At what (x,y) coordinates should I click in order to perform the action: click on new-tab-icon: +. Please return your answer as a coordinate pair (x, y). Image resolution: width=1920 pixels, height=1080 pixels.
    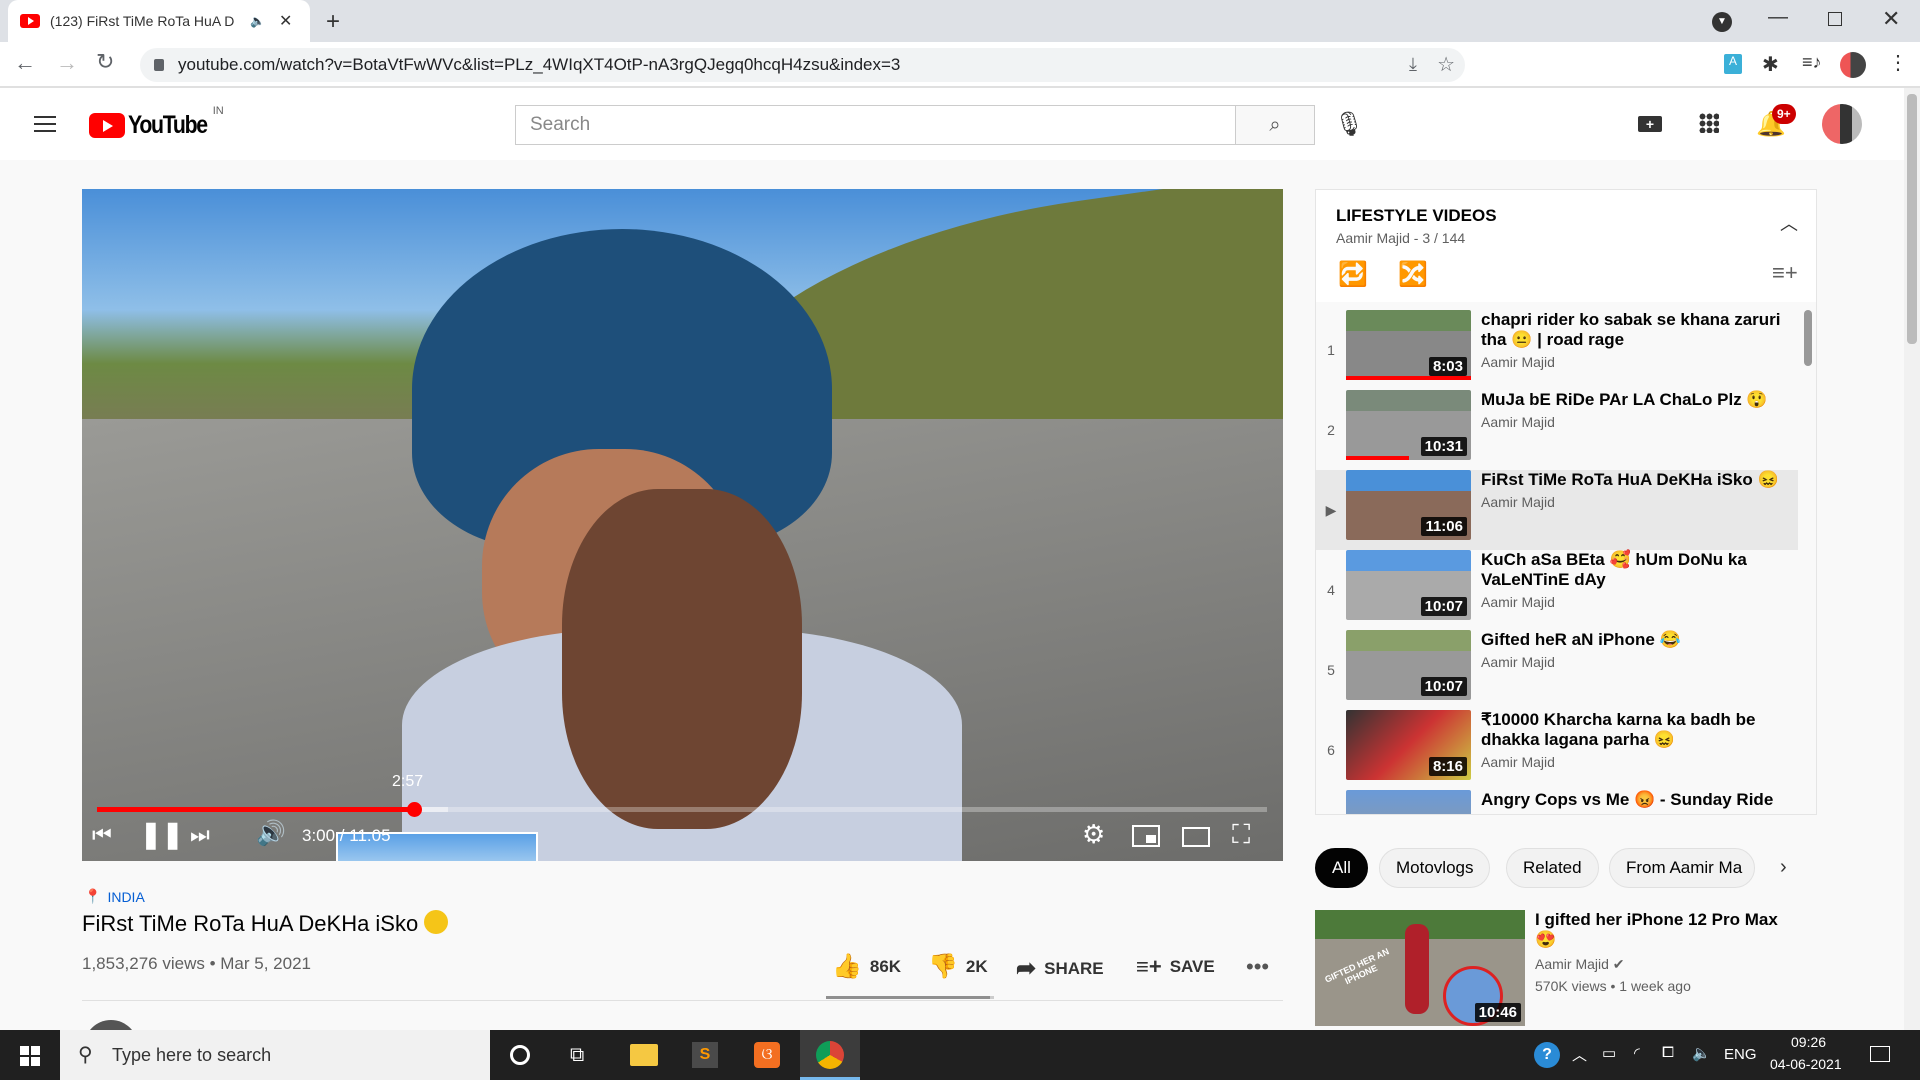
    Looking at the image, I should click on (333, 22).